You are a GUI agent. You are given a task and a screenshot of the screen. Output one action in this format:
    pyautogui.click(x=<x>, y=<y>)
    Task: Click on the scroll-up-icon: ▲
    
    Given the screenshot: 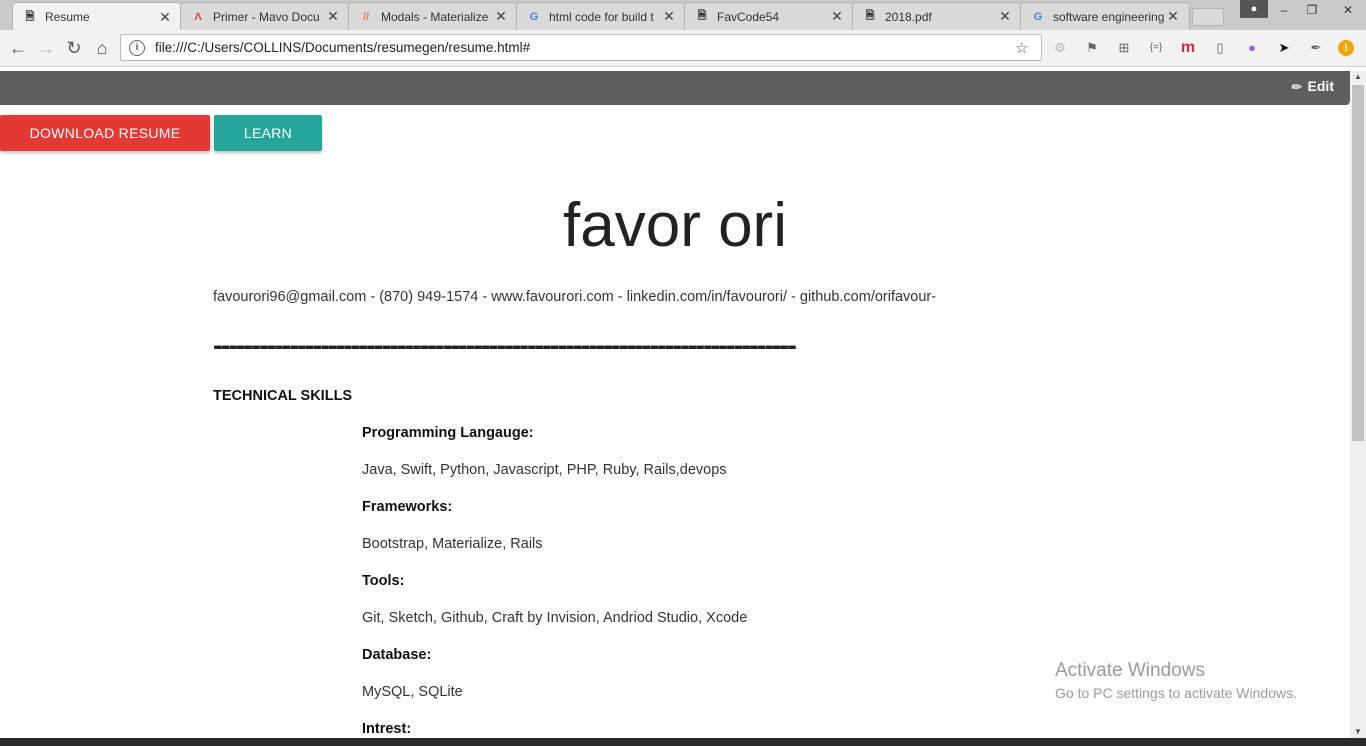 What is the action you would take?
    pyautogui.click(x=1358, y=77)
    